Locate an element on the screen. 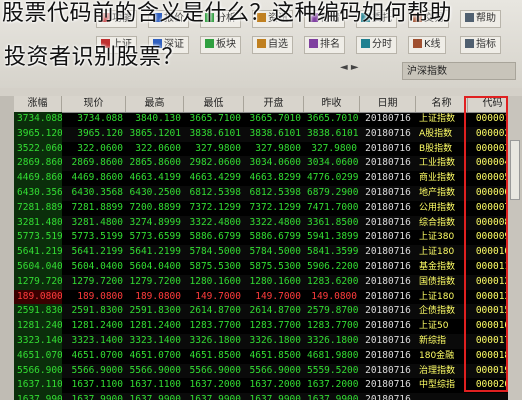  cell-name: 新综指 is located at coordinates (433, 341).